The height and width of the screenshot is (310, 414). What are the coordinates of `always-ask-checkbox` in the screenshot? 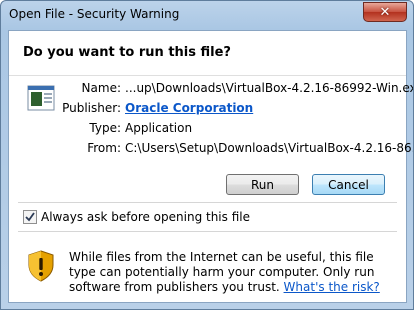 It's located at (30, 217).